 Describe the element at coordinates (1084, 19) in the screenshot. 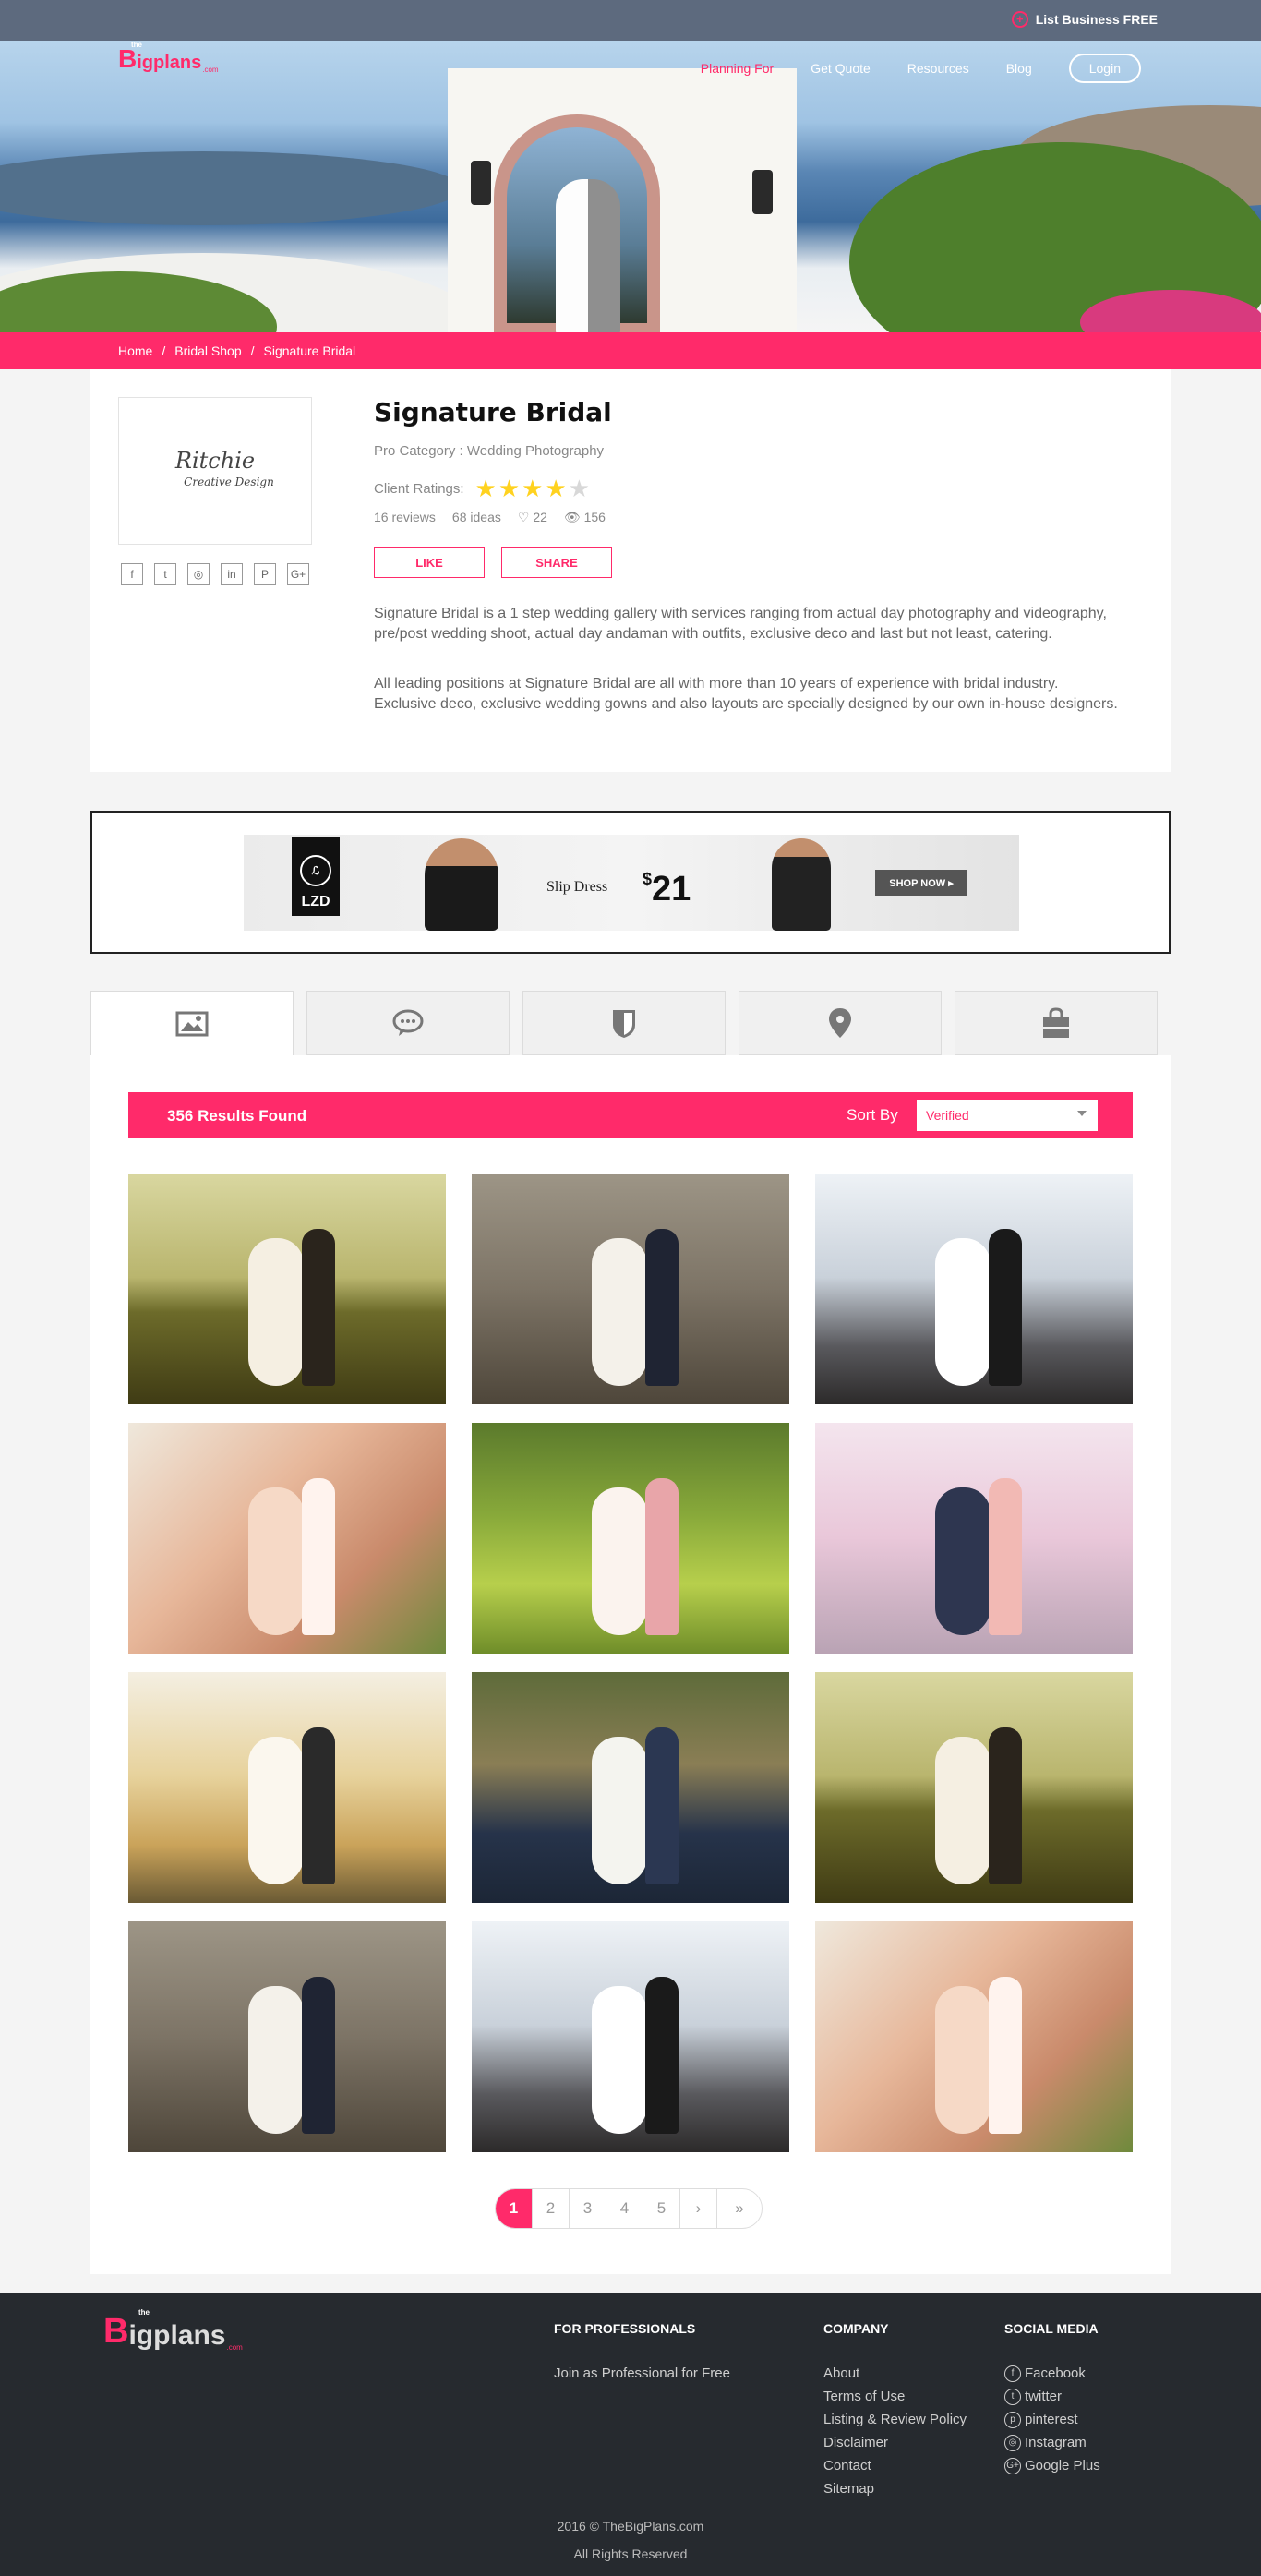

I see `list-business-link: + List Business FREE` at that location.